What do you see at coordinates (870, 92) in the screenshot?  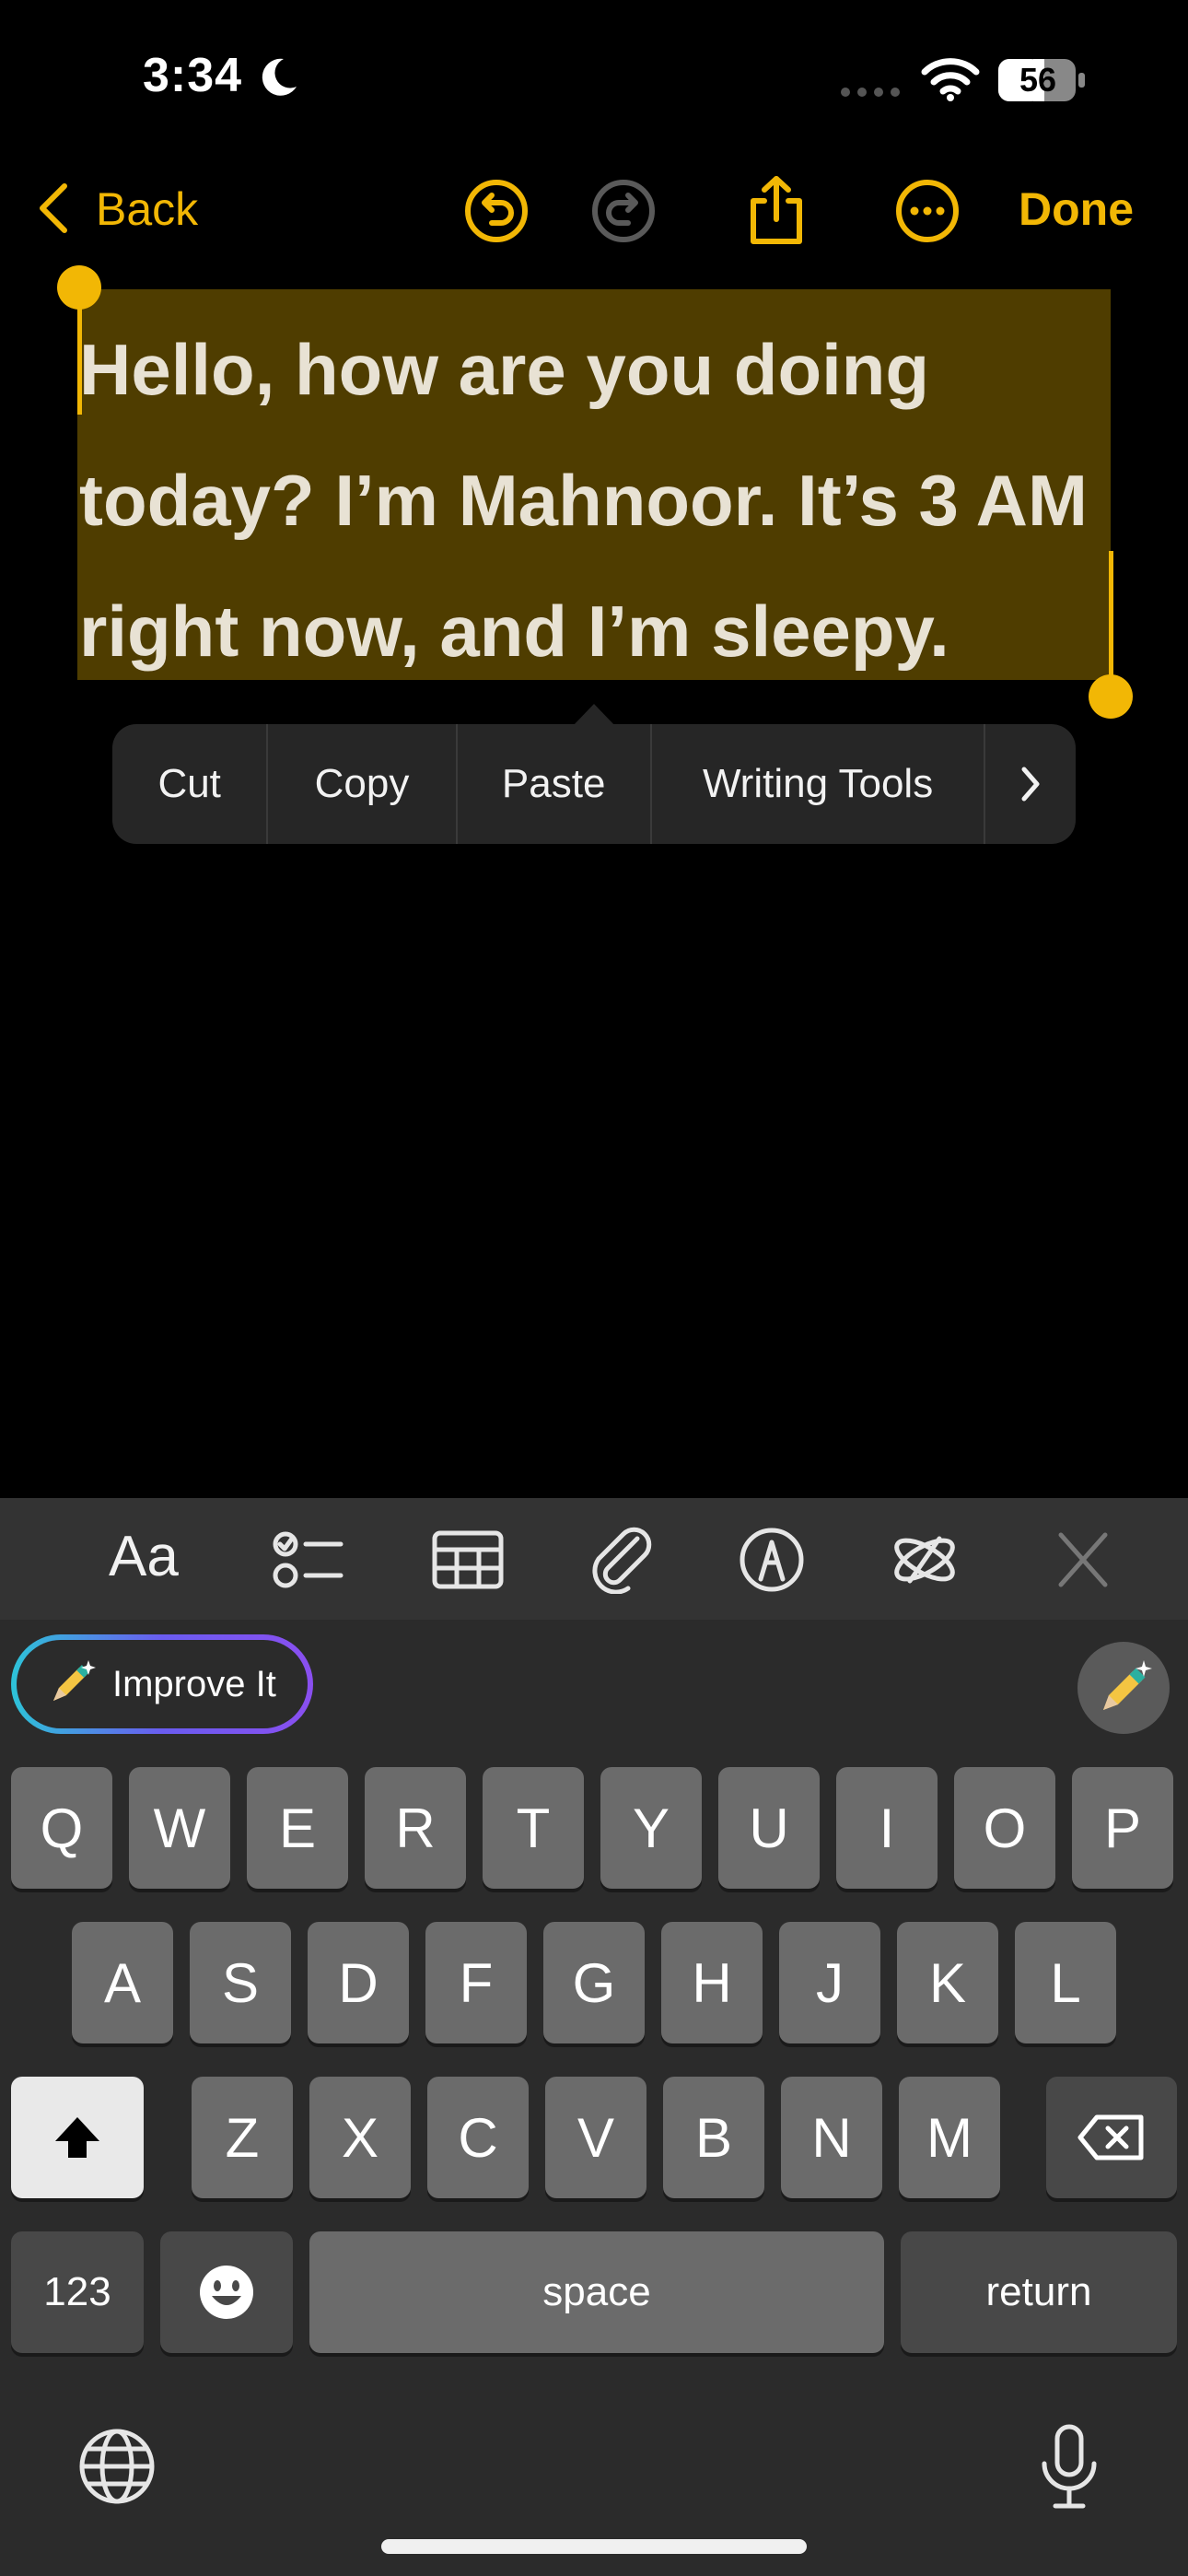 I see `cellular-signal-icon` at bounding box center [870, 92].